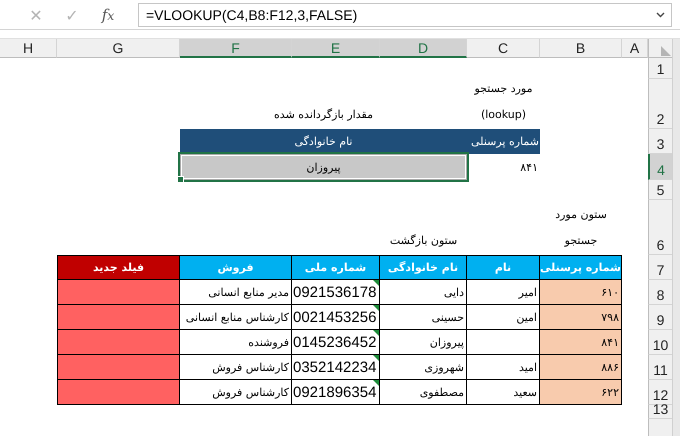 Image resolution: width=680 pixels, height=436 pixels. I want to click on chevron-down-icon, so click(660, 15).